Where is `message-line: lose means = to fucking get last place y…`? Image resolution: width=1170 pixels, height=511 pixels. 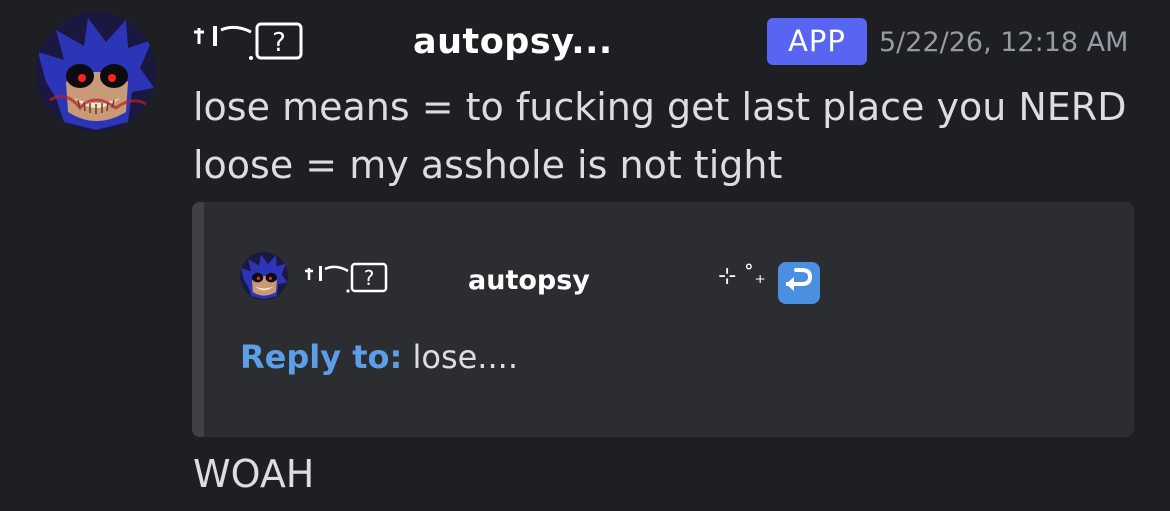
message-line: lose means = to fucking get last place y… is located at coordinates (660, 107).